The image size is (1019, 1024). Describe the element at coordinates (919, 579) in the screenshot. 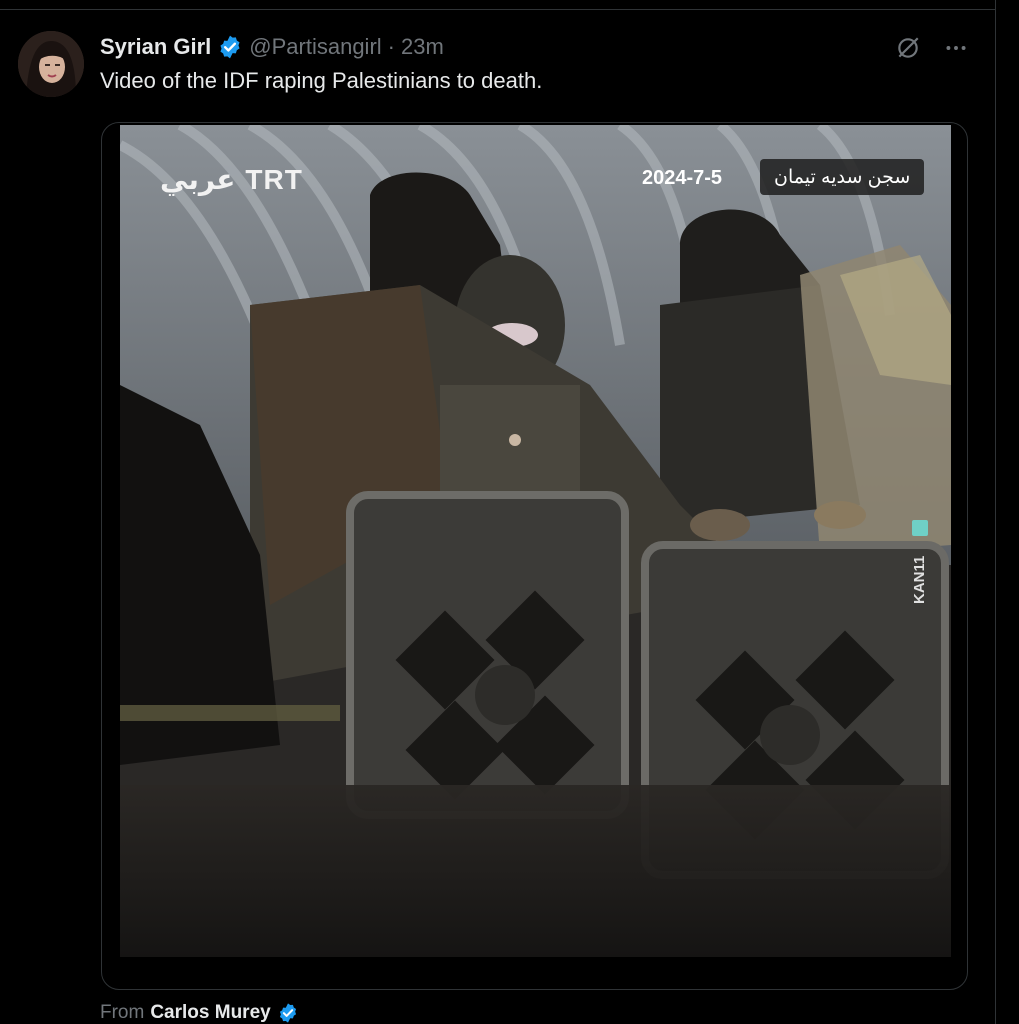

I see `kan-watermark-text: KAN11` at that location.